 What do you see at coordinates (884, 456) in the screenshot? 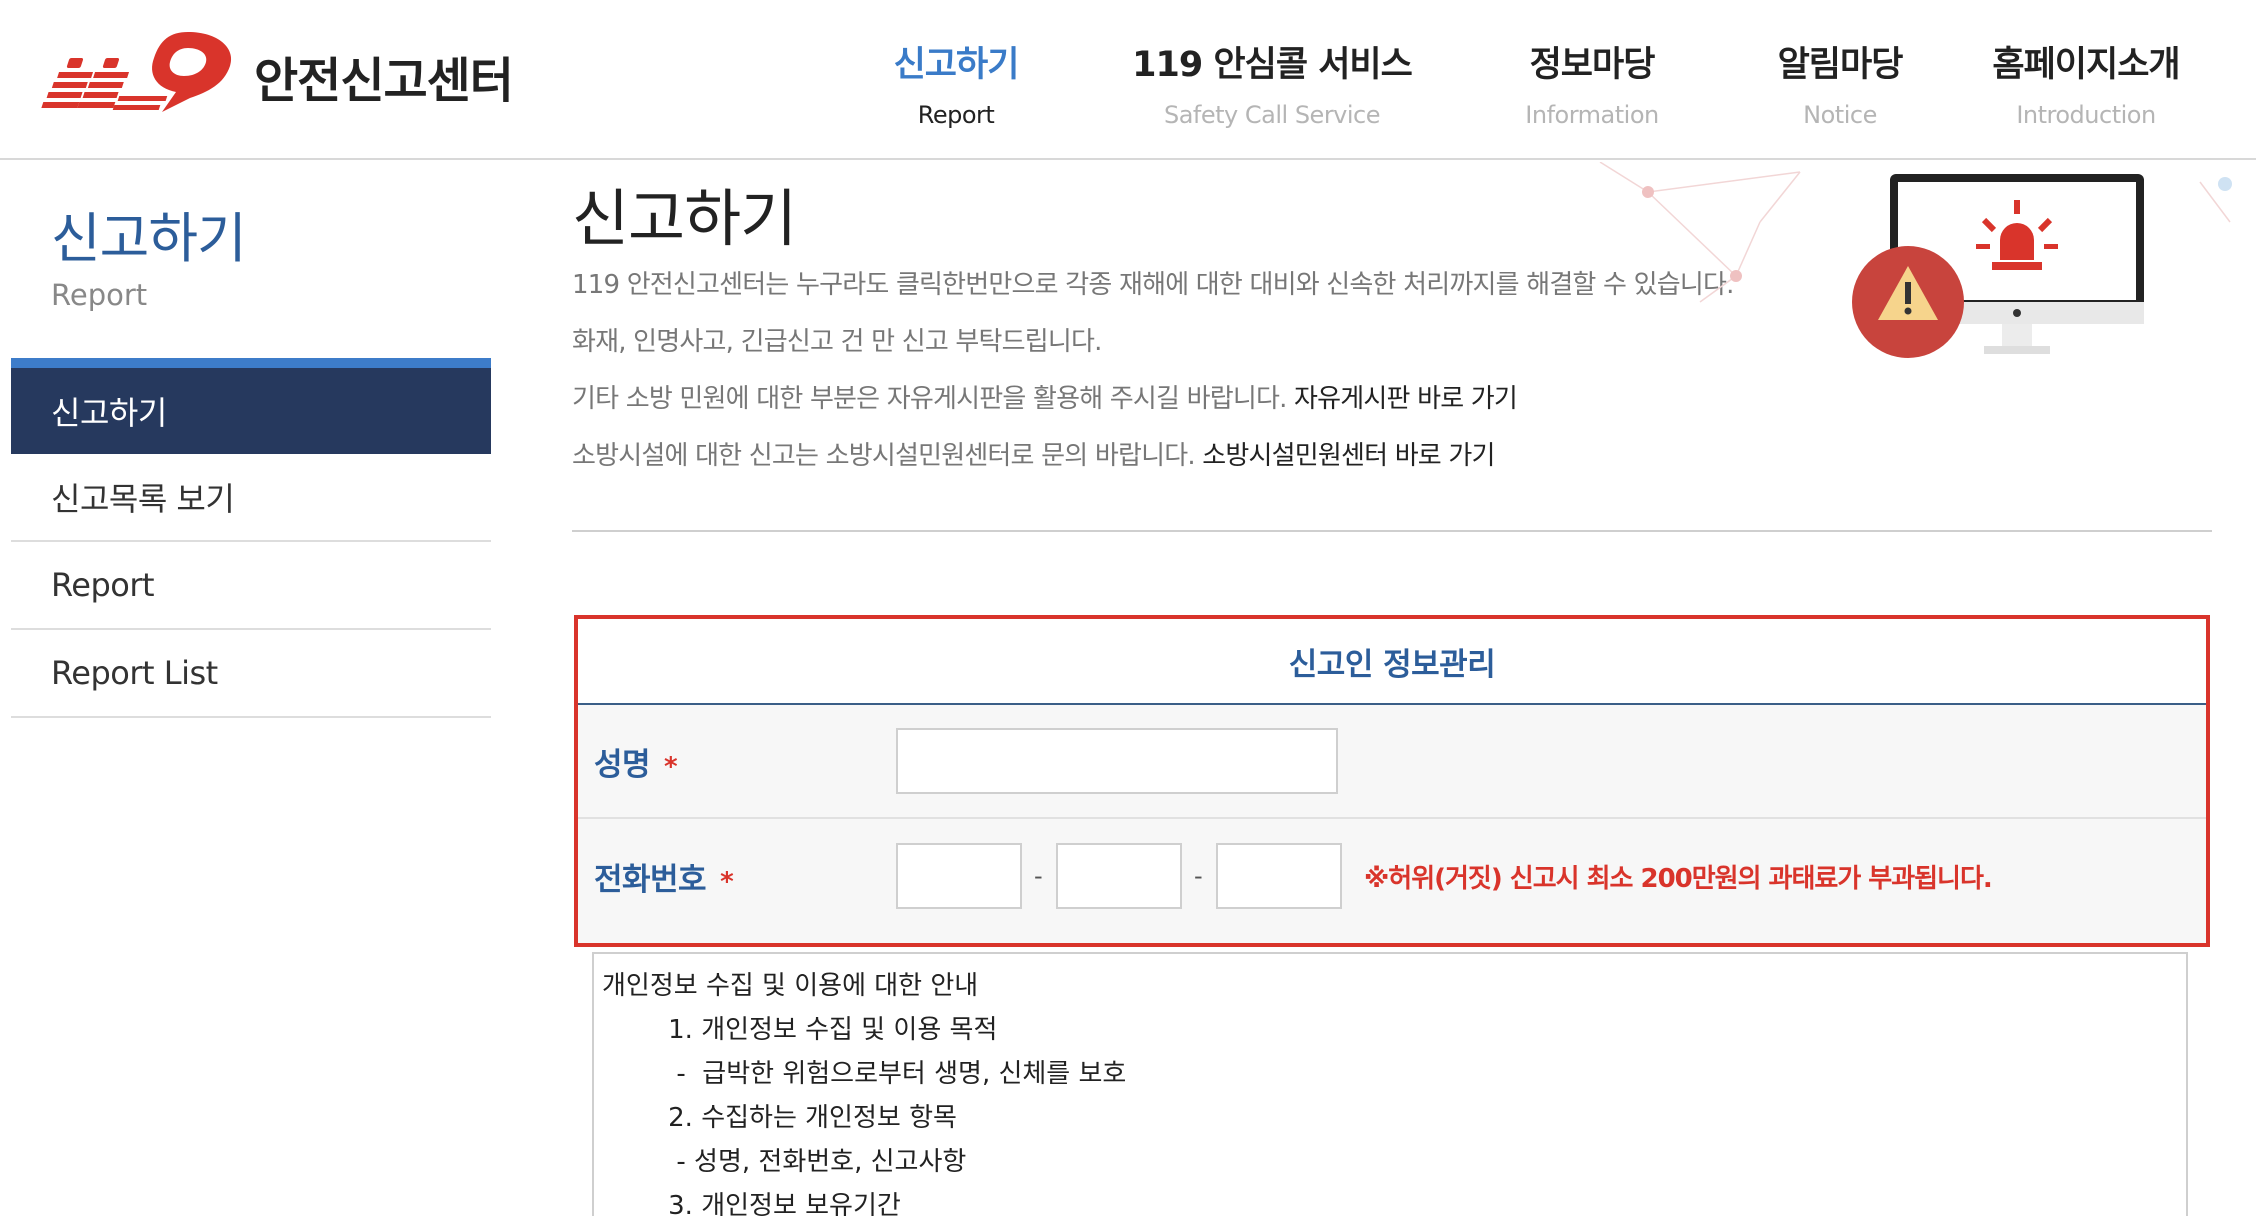
I see `description-line-4-text: 소방시설에 대한 신고는 소방시설민원센터로 문의 바랍니다.` at bounding box center [884, 456].